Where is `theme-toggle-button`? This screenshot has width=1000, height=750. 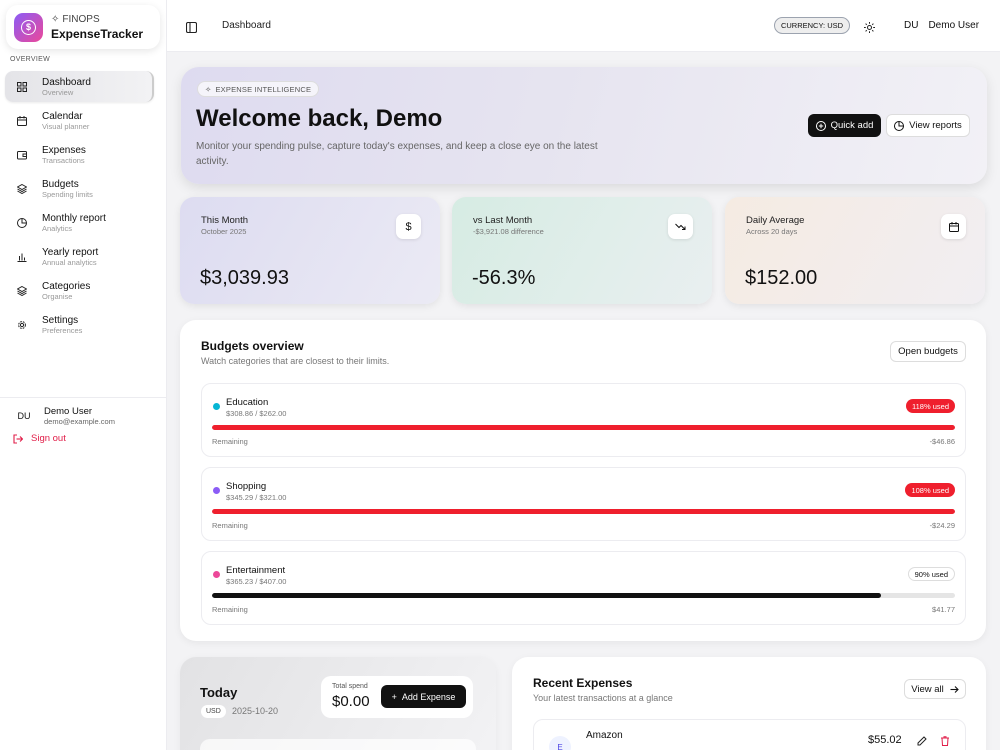 theme-toggle-button is located at coordinates (869, 26).